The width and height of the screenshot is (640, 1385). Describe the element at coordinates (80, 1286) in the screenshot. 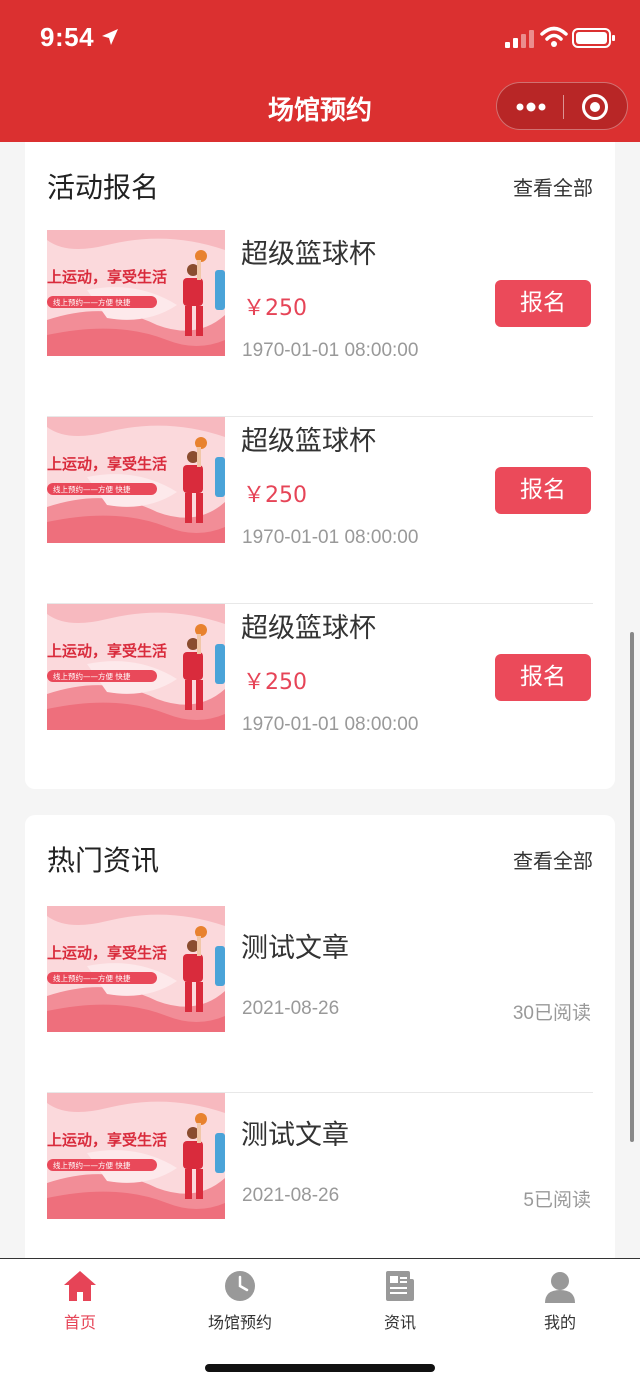

I see `home-icon` at that location.